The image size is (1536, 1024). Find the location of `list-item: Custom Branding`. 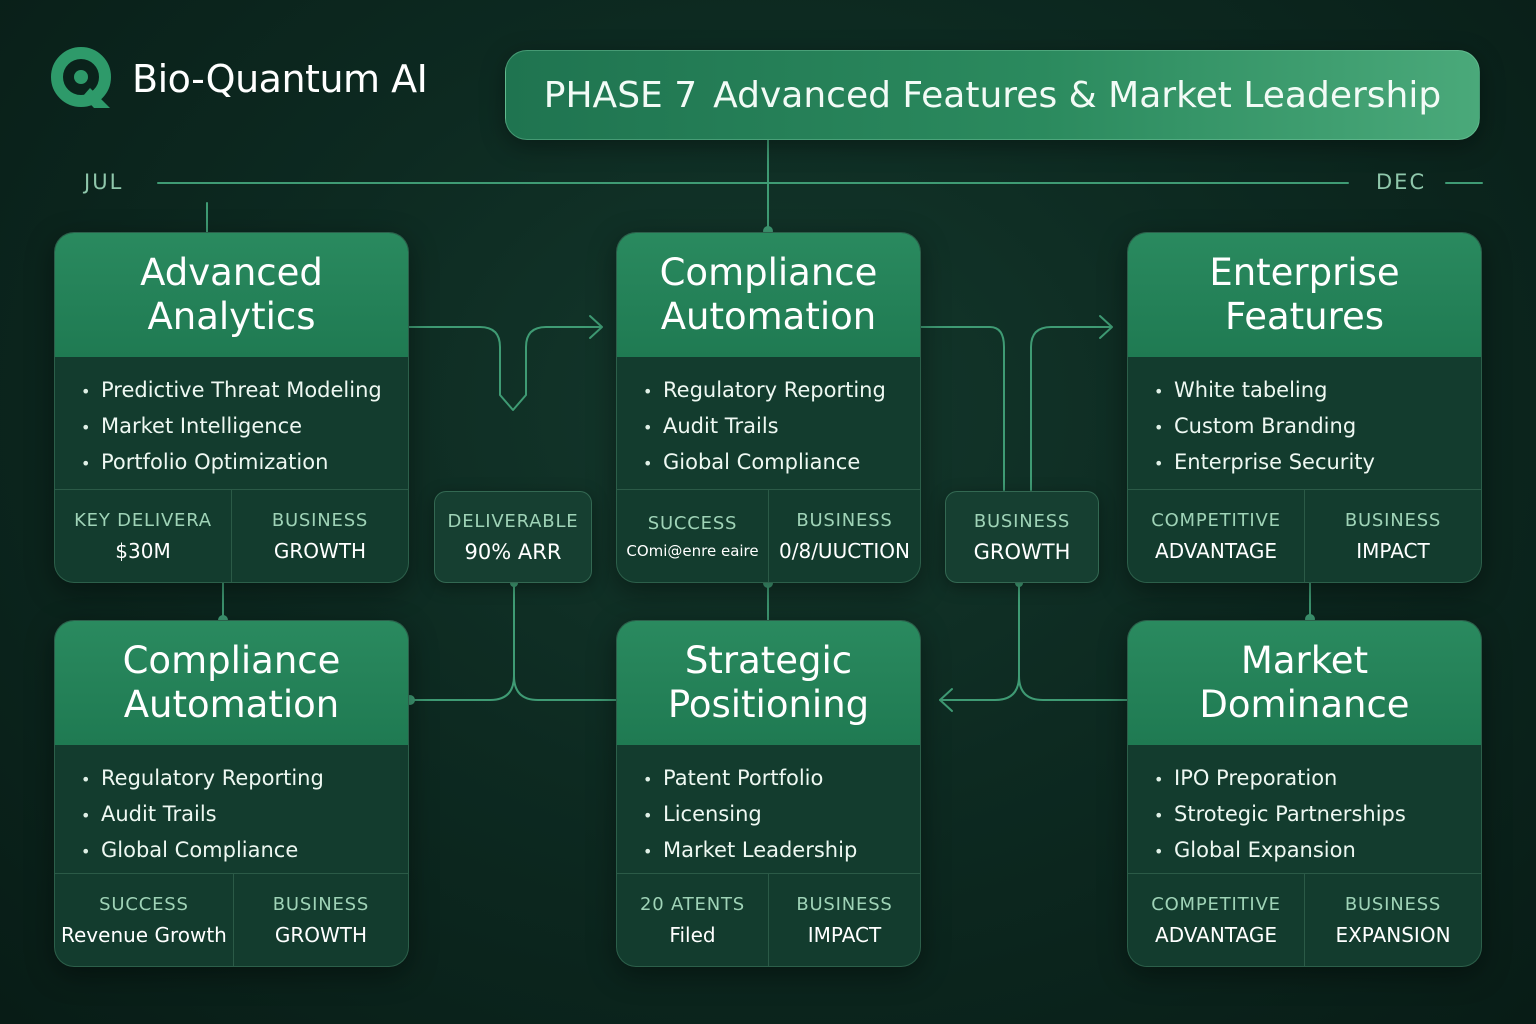

list-item: Custom Branding is located at coordinates (1306, 427).